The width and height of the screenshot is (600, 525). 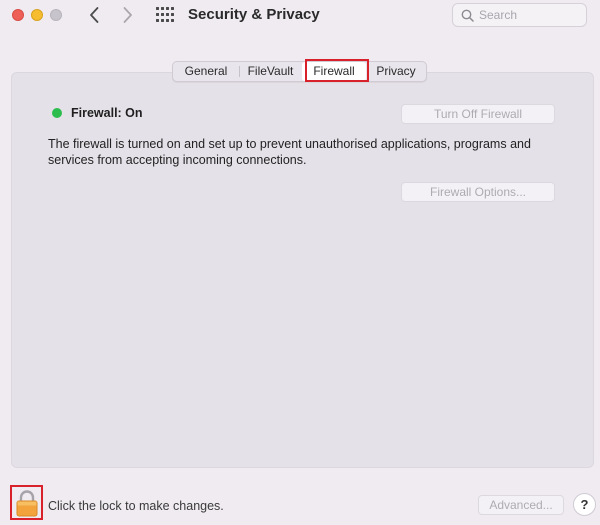 I want to click on search-icon, so click(x=467, y=15).